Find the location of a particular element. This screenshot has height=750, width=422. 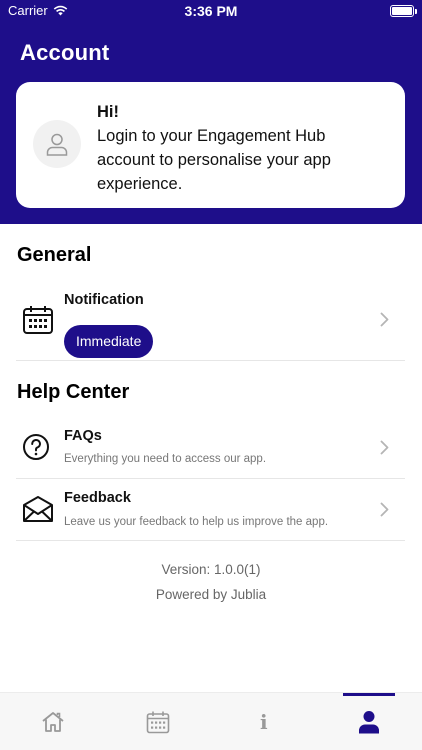

tab-home is located at coordinates (53, 721).